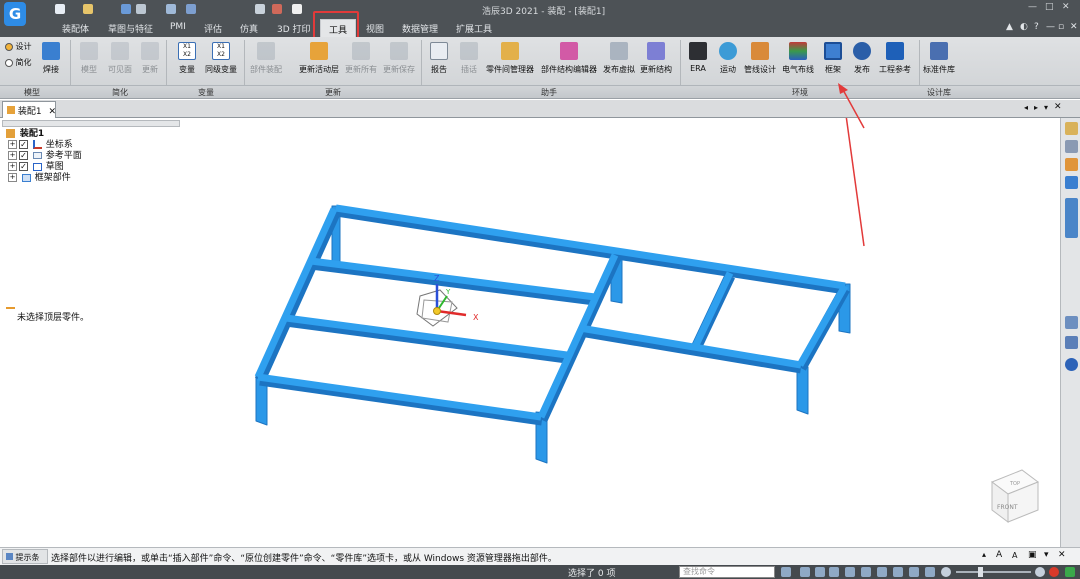 The height and width of the screenshot is (579, 1080). I want to click on doc-tab-assembly1: 装配1 ✕, so click(29, 109).